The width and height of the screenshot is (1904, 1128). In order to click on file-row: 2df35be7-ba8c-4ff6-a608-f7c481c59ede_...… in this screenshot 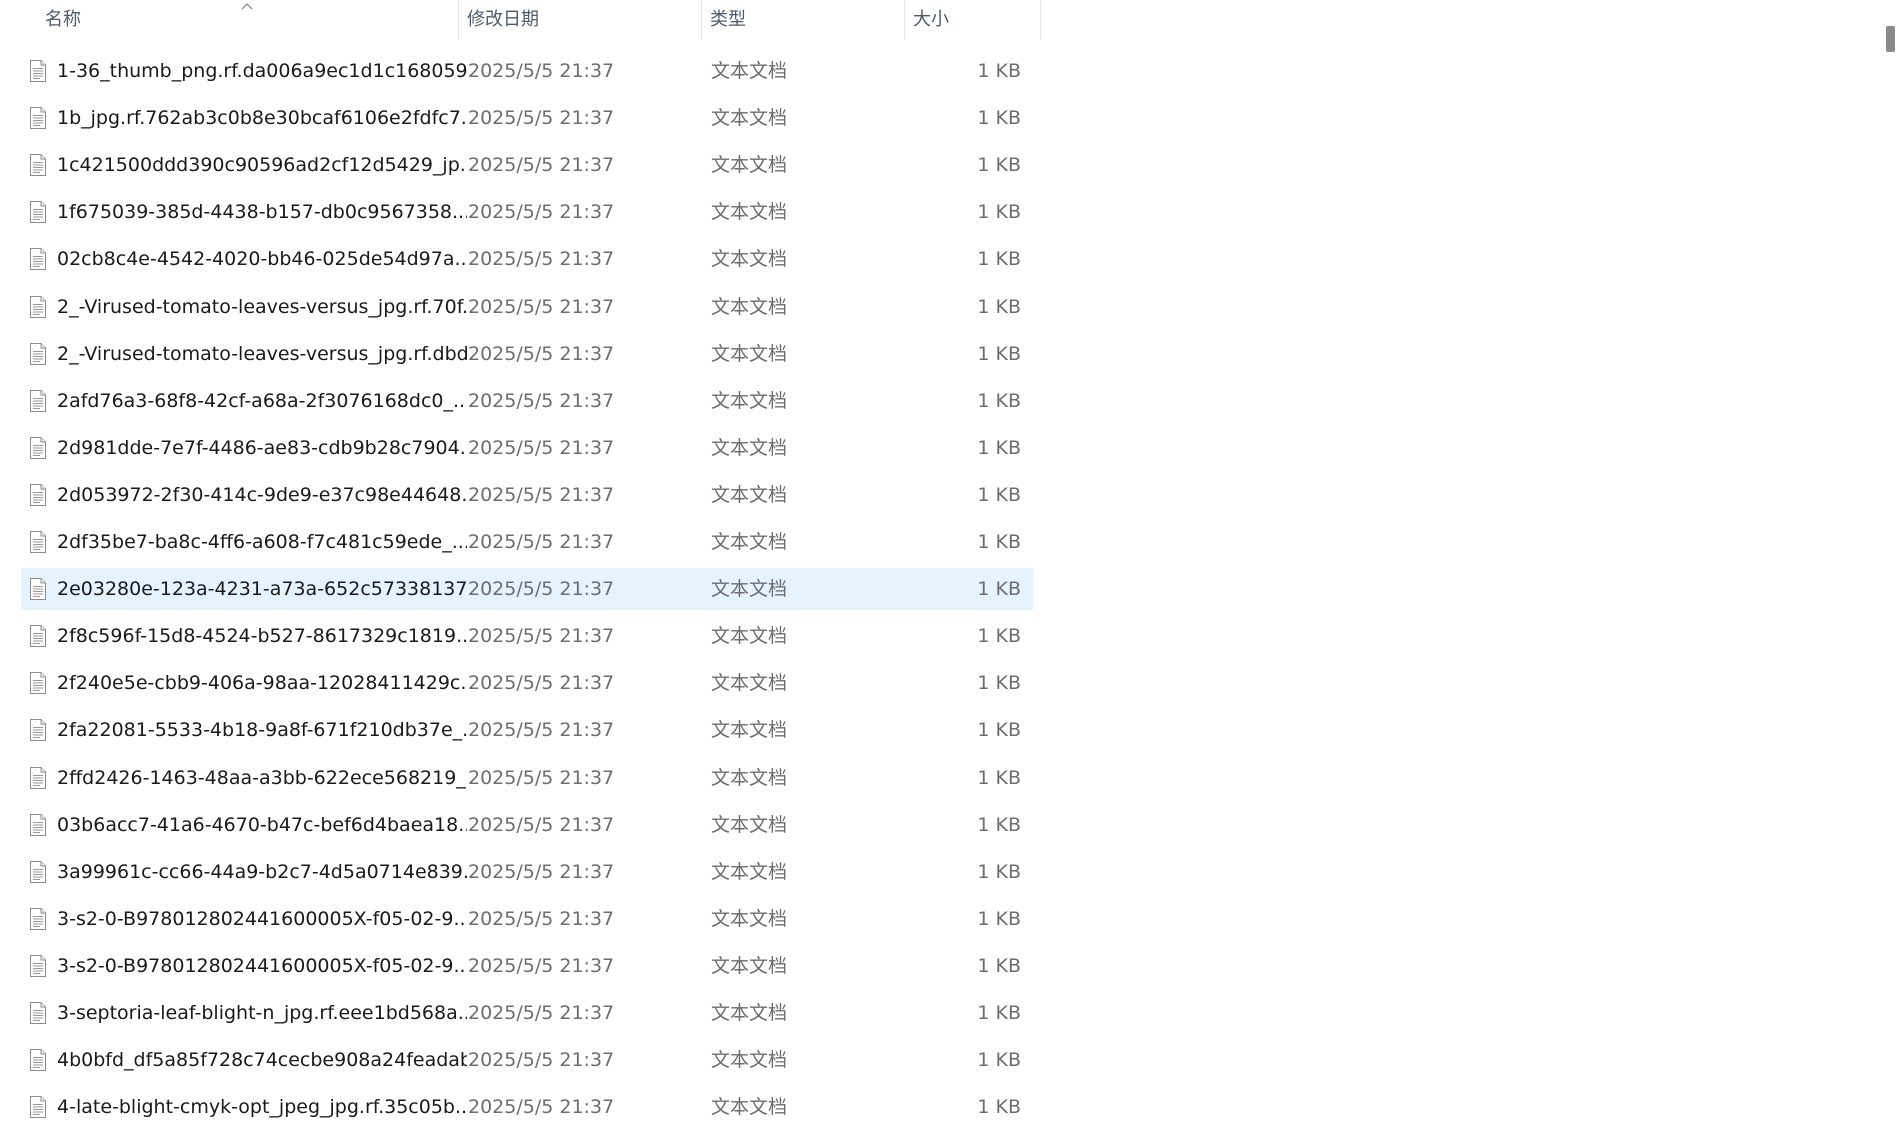, I will do `click(527, 542)`.